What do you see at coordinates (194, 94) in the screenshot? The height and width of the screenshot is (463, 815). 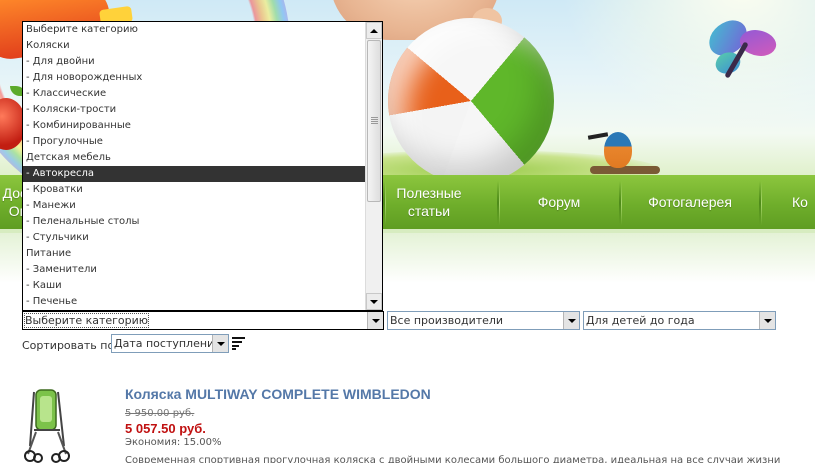 I see `dropdown-option: - Классические` at bounding box center [194, 94].